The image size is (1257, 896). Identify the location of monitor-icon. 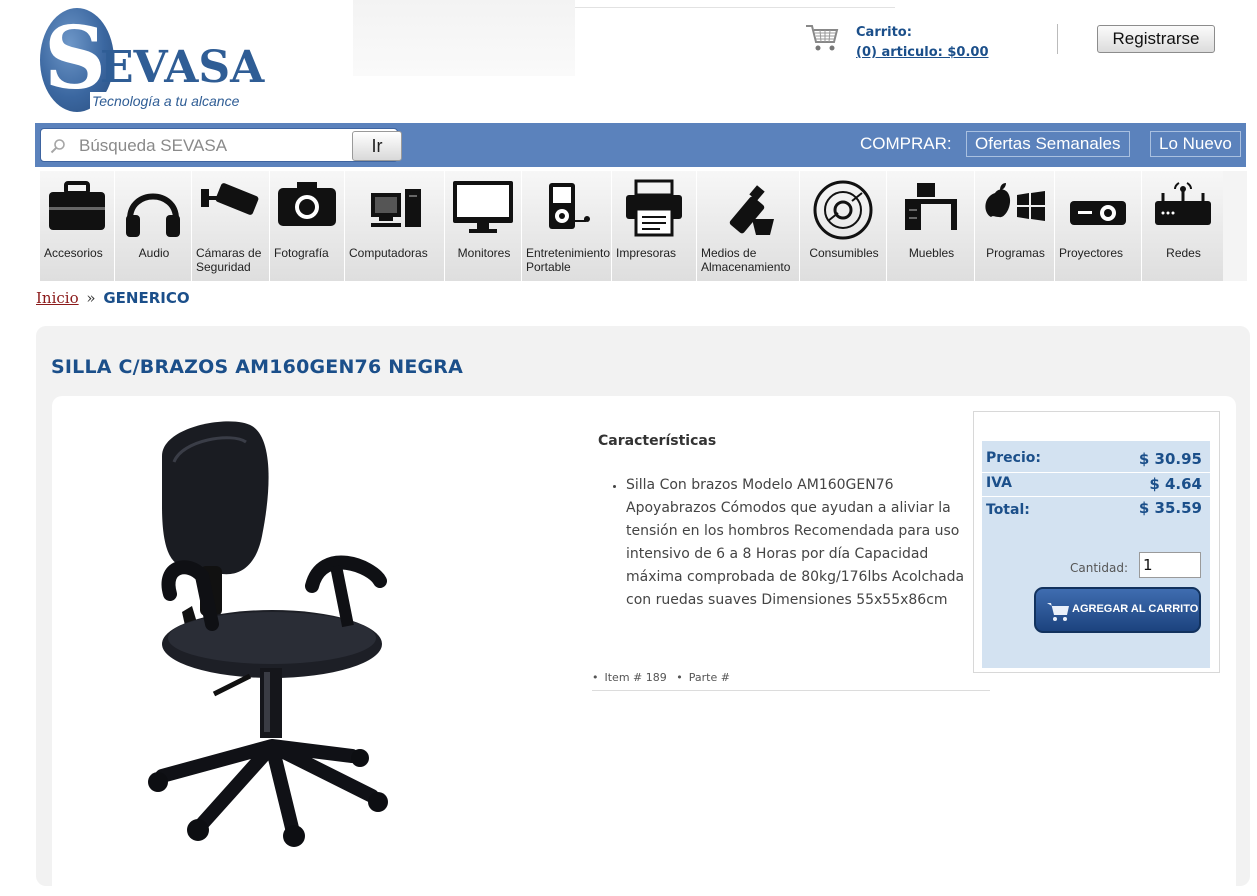
(483, 207).